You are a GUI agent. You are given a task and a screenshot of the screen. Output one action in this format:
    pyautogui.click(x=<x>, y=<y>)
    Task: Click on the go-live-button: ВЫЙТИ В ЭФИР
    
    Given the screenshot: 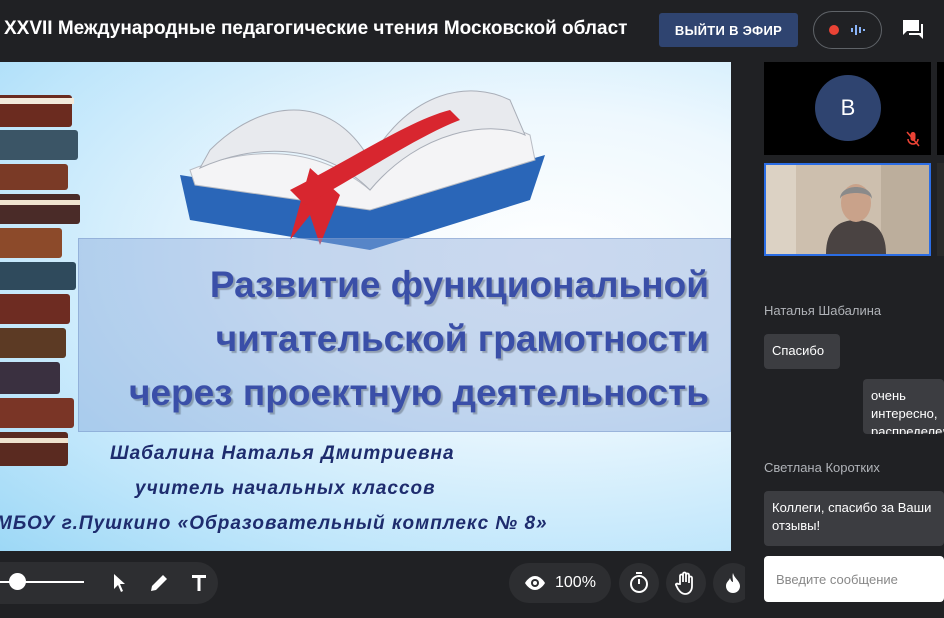 What is the action you would take?
    pyautogui.click(x=728, y=30)
    